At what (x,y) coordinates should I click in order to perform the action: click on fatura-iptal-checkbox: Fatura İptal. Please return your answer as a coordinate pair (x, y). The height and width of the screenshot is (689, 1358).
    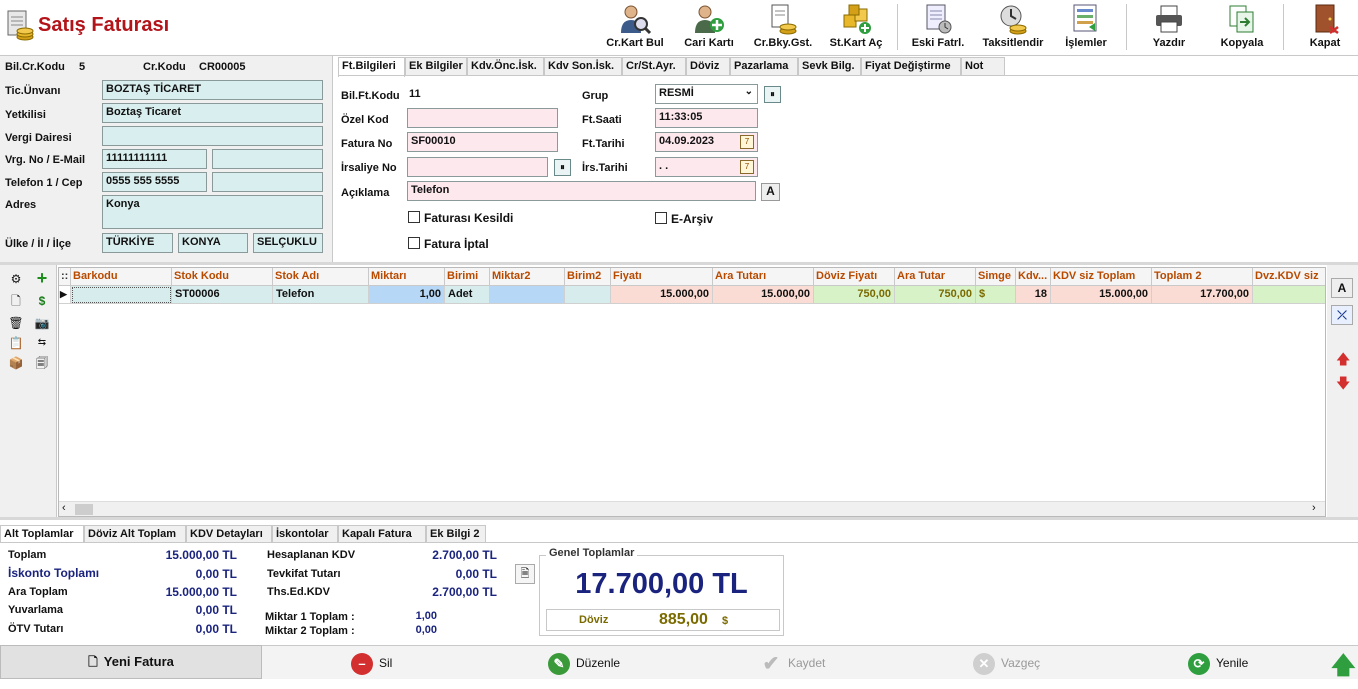
    Looking at the image, I should click on (448, 244).